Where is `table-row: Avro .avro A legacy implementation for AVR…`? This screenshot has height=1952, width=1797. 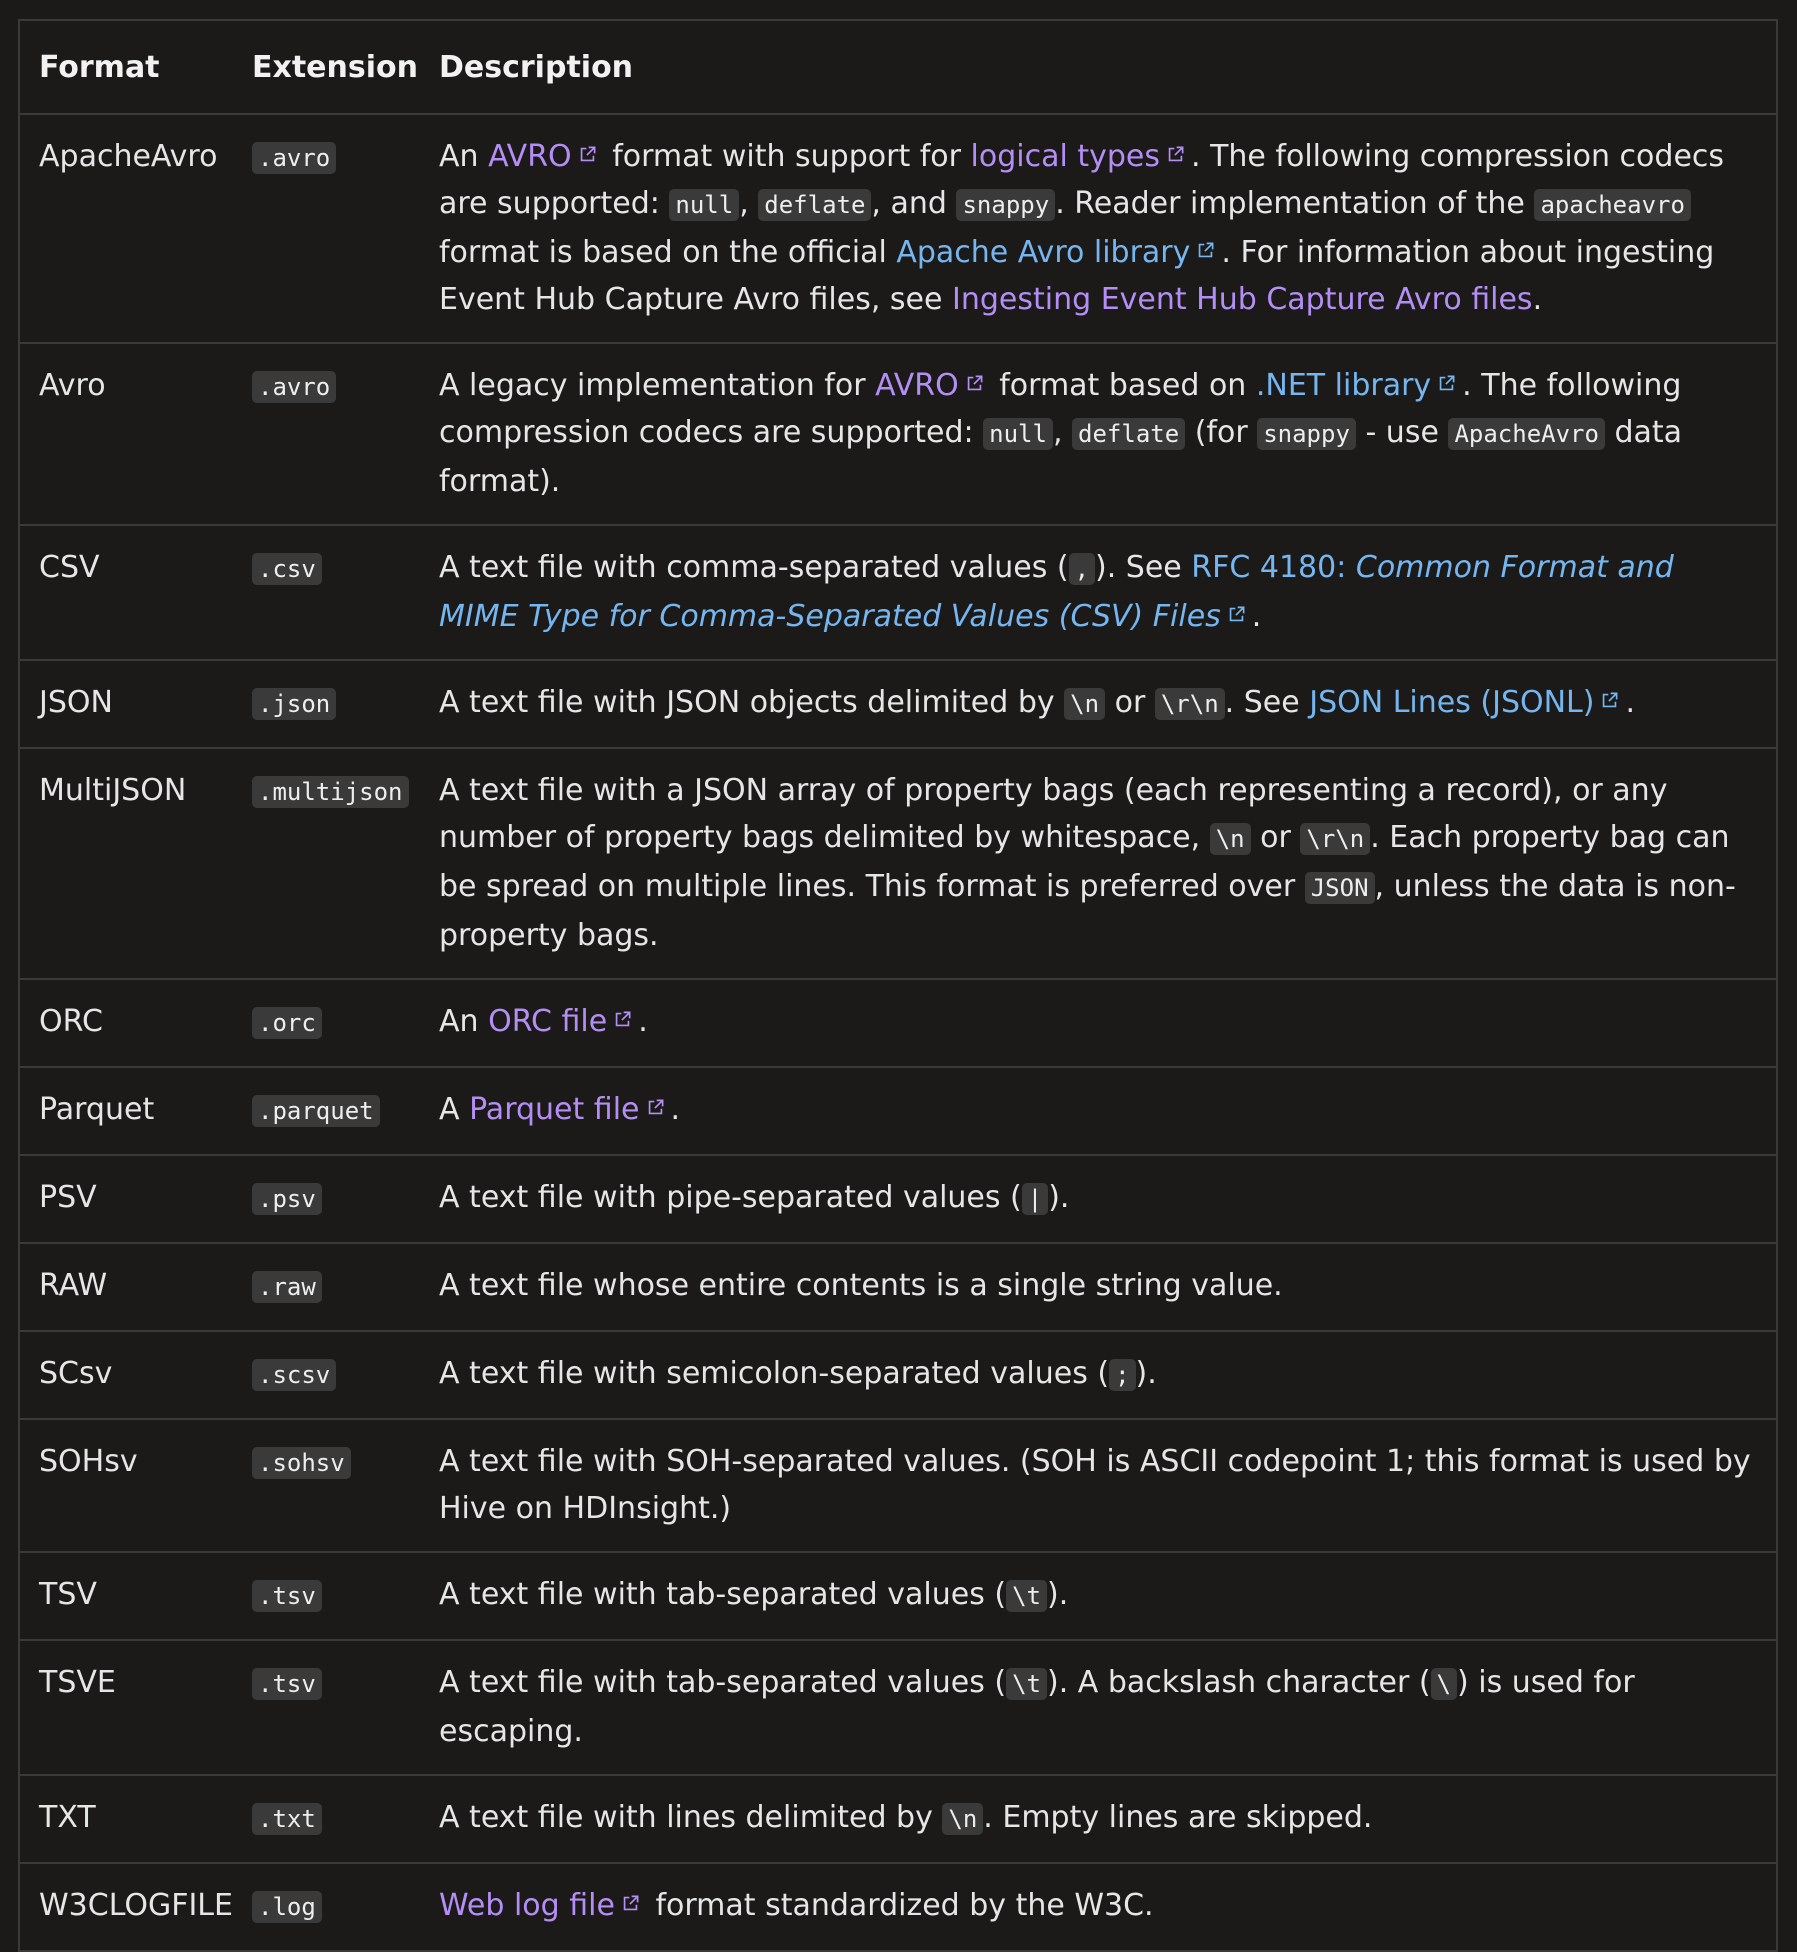
table-row: Avro .avro A legacy implementation for AVR… is located at coordinates (898, 433).